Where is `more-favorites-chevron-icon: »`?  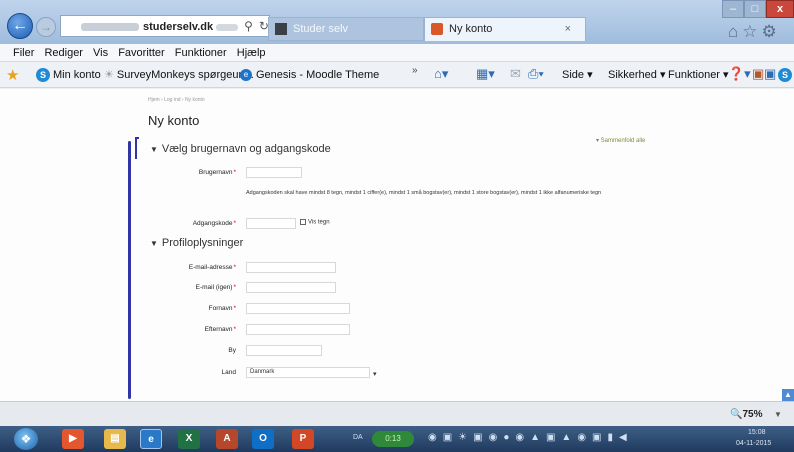 more-favorites-chevron-icon: » is located at coordinates (415, 70).